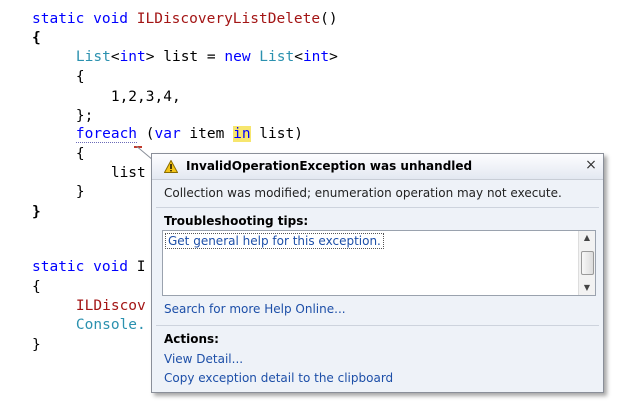 The image size is (627, 406). Describe the element at coordinates (110, 325) in the screenshot. I see `code-line-15: Console.` at that location.